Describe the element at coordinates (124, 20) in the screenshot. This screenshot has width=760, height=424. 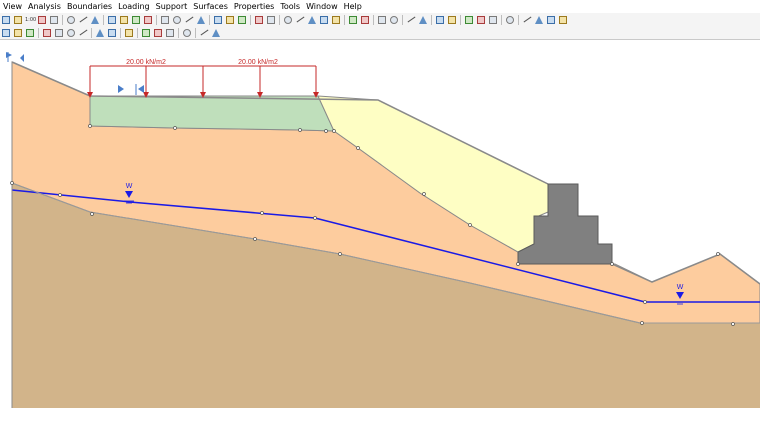
I see `save-icon` at that location.